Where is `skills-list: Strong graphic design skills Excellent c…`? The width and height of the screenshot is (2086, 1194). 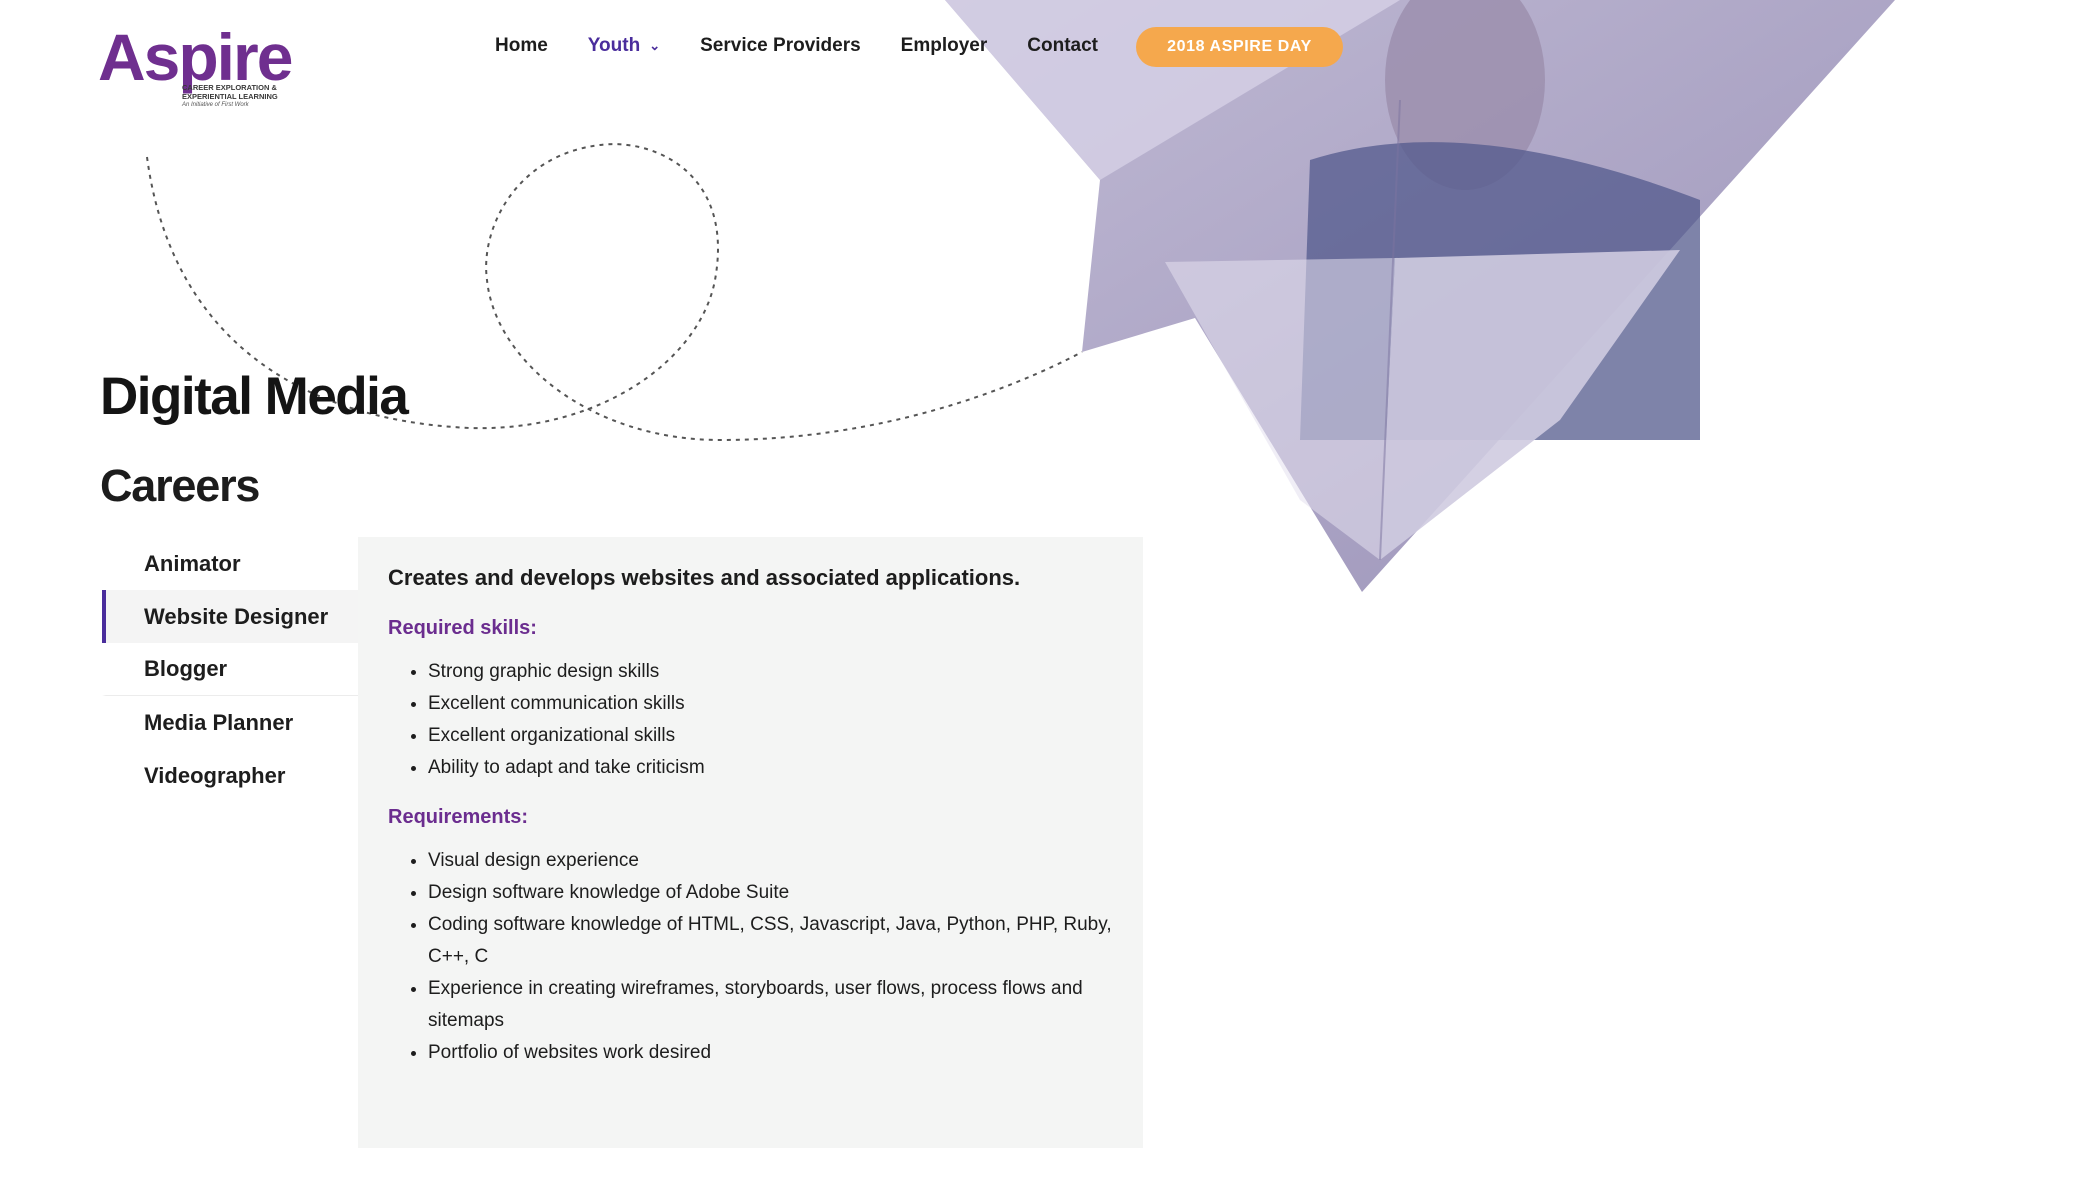
skills-list: Strong graphic design skills Excellent c… is located at coordinates (750, 720).